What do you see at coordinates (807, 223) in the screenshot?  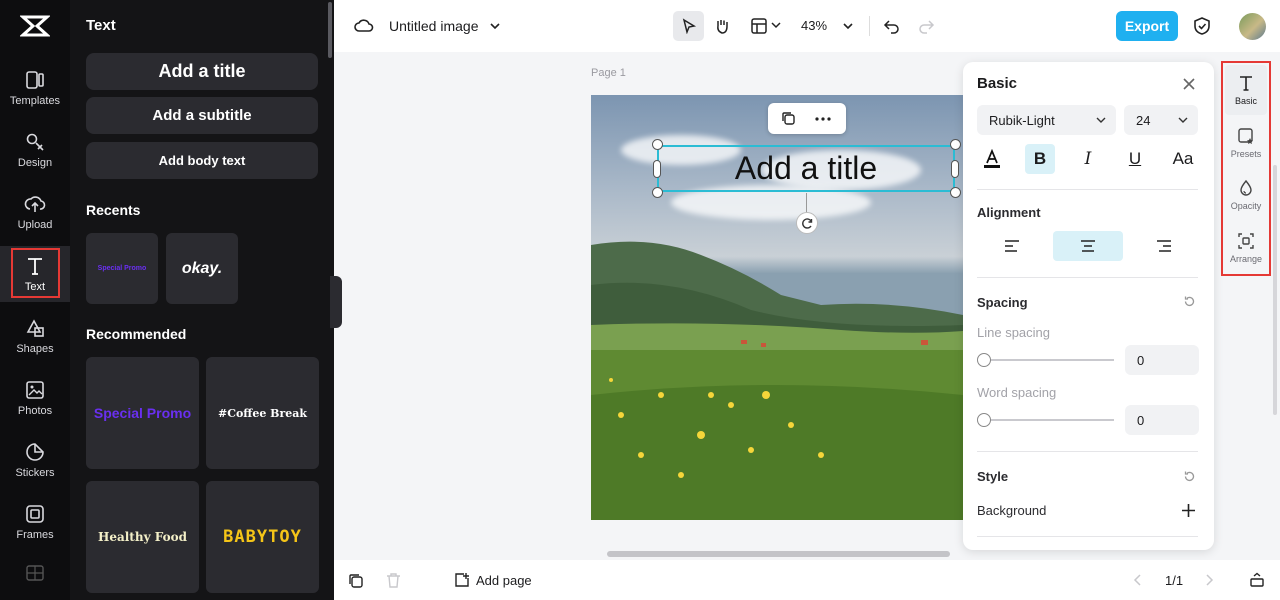 I see `rotate-handle` at bounding box center [807, 223].